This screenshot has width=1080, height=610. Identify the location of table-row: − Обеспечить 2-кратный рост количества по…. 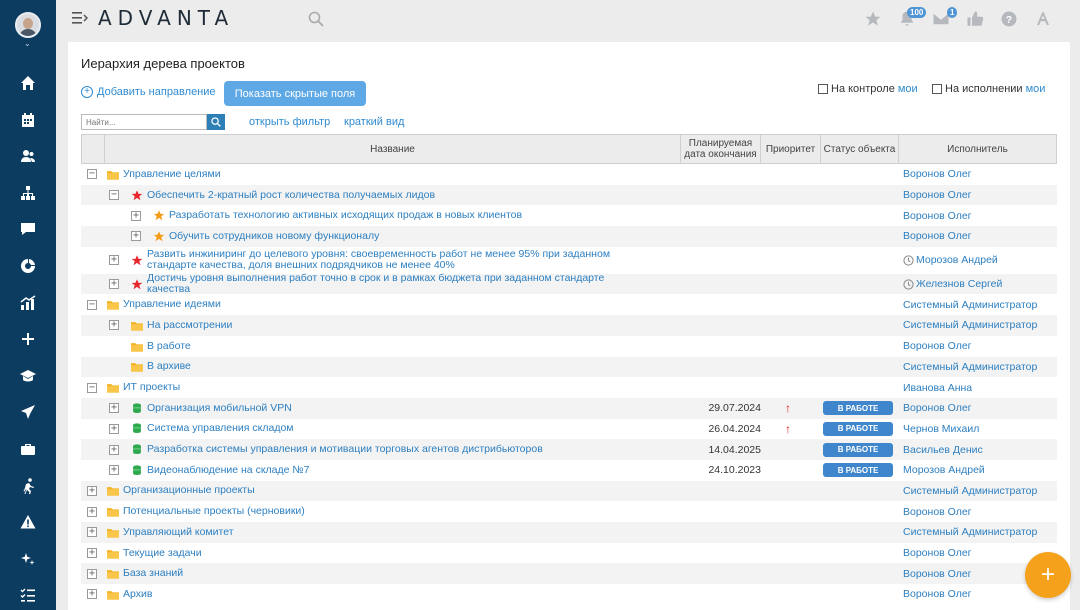
(569, 195).